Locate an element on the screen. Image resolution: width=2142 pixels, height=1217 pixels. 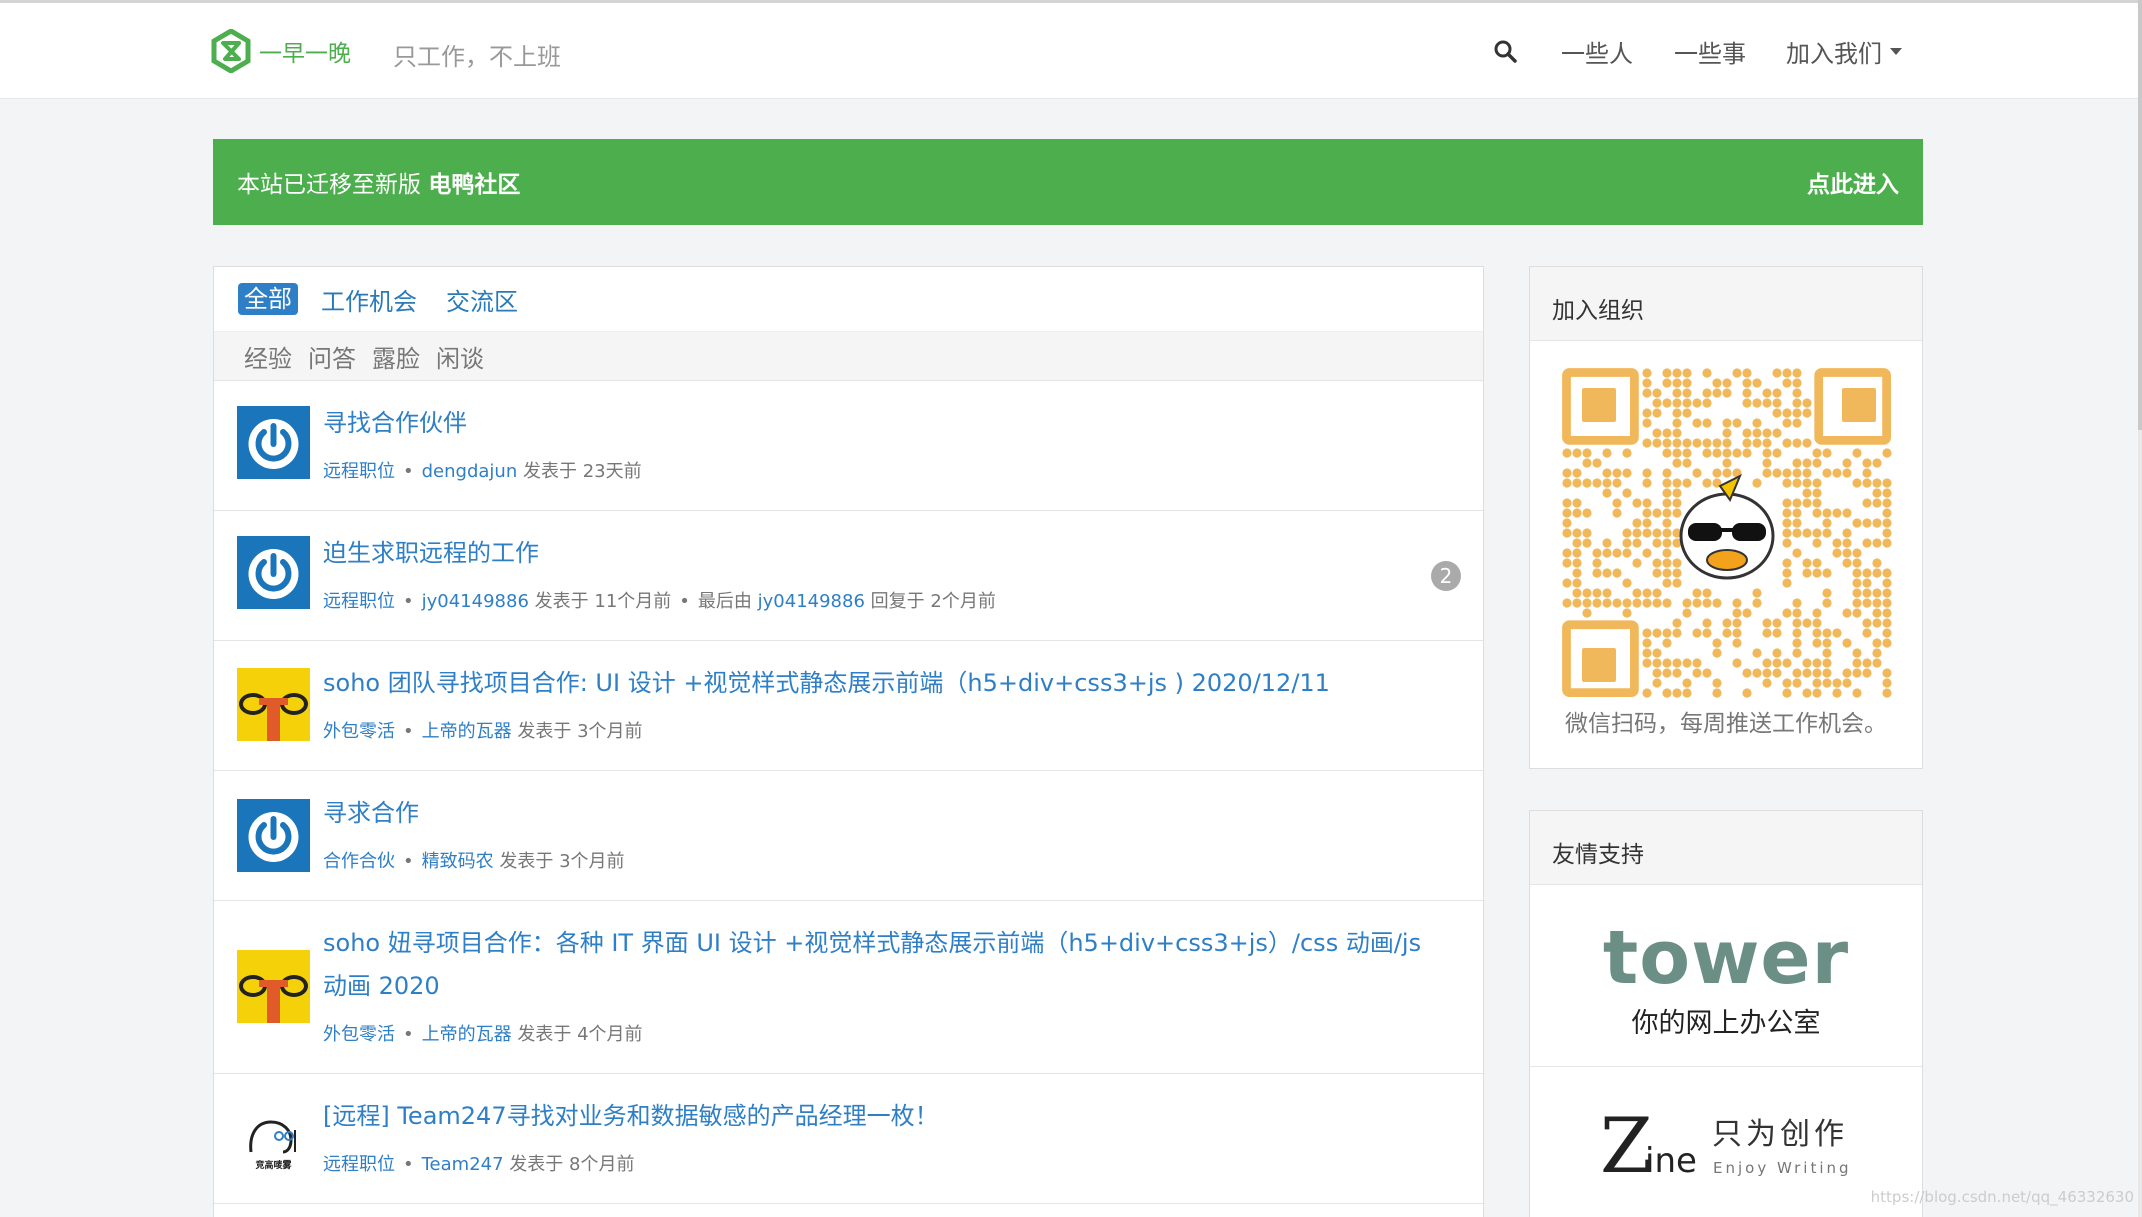
search-button is located at coordinates (1507, 51).